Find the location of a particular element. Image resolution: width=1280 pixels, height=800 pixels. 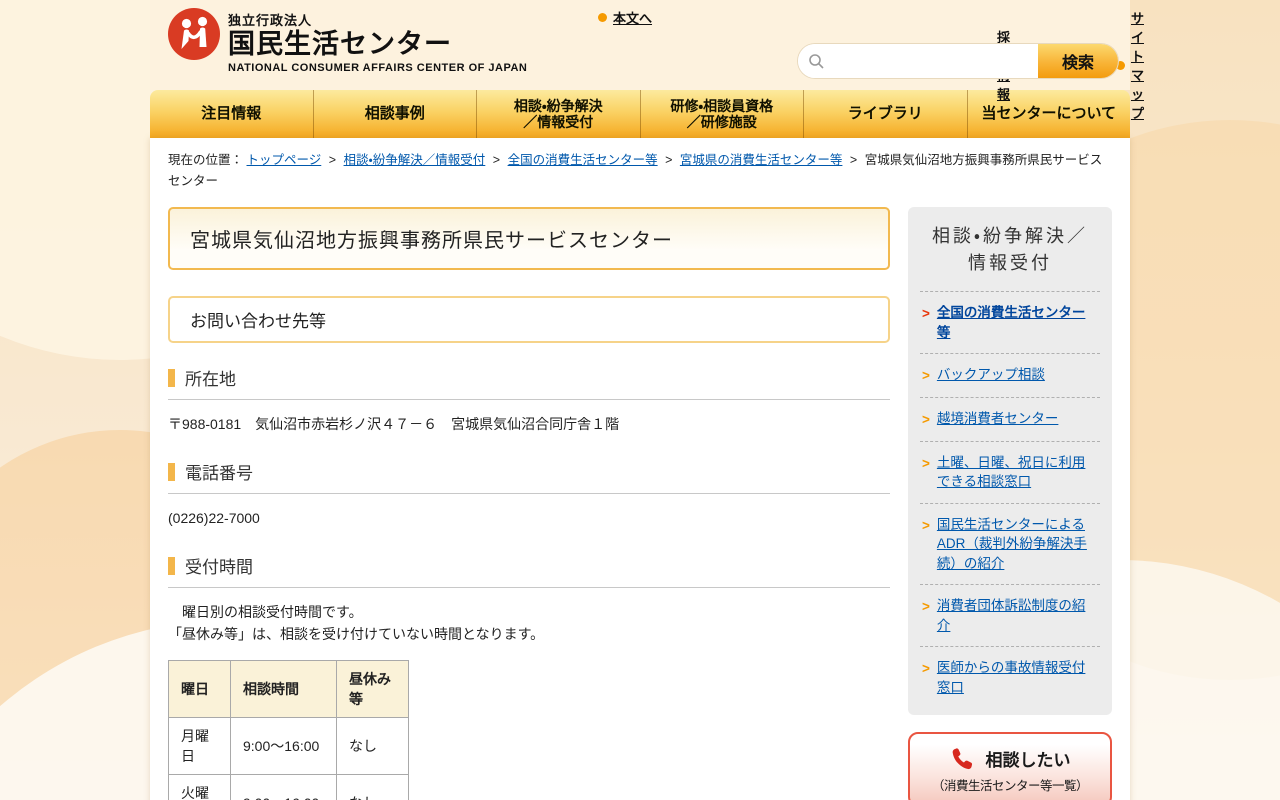

hours-heading: 受付時間 is located at coordinates (529, 565).